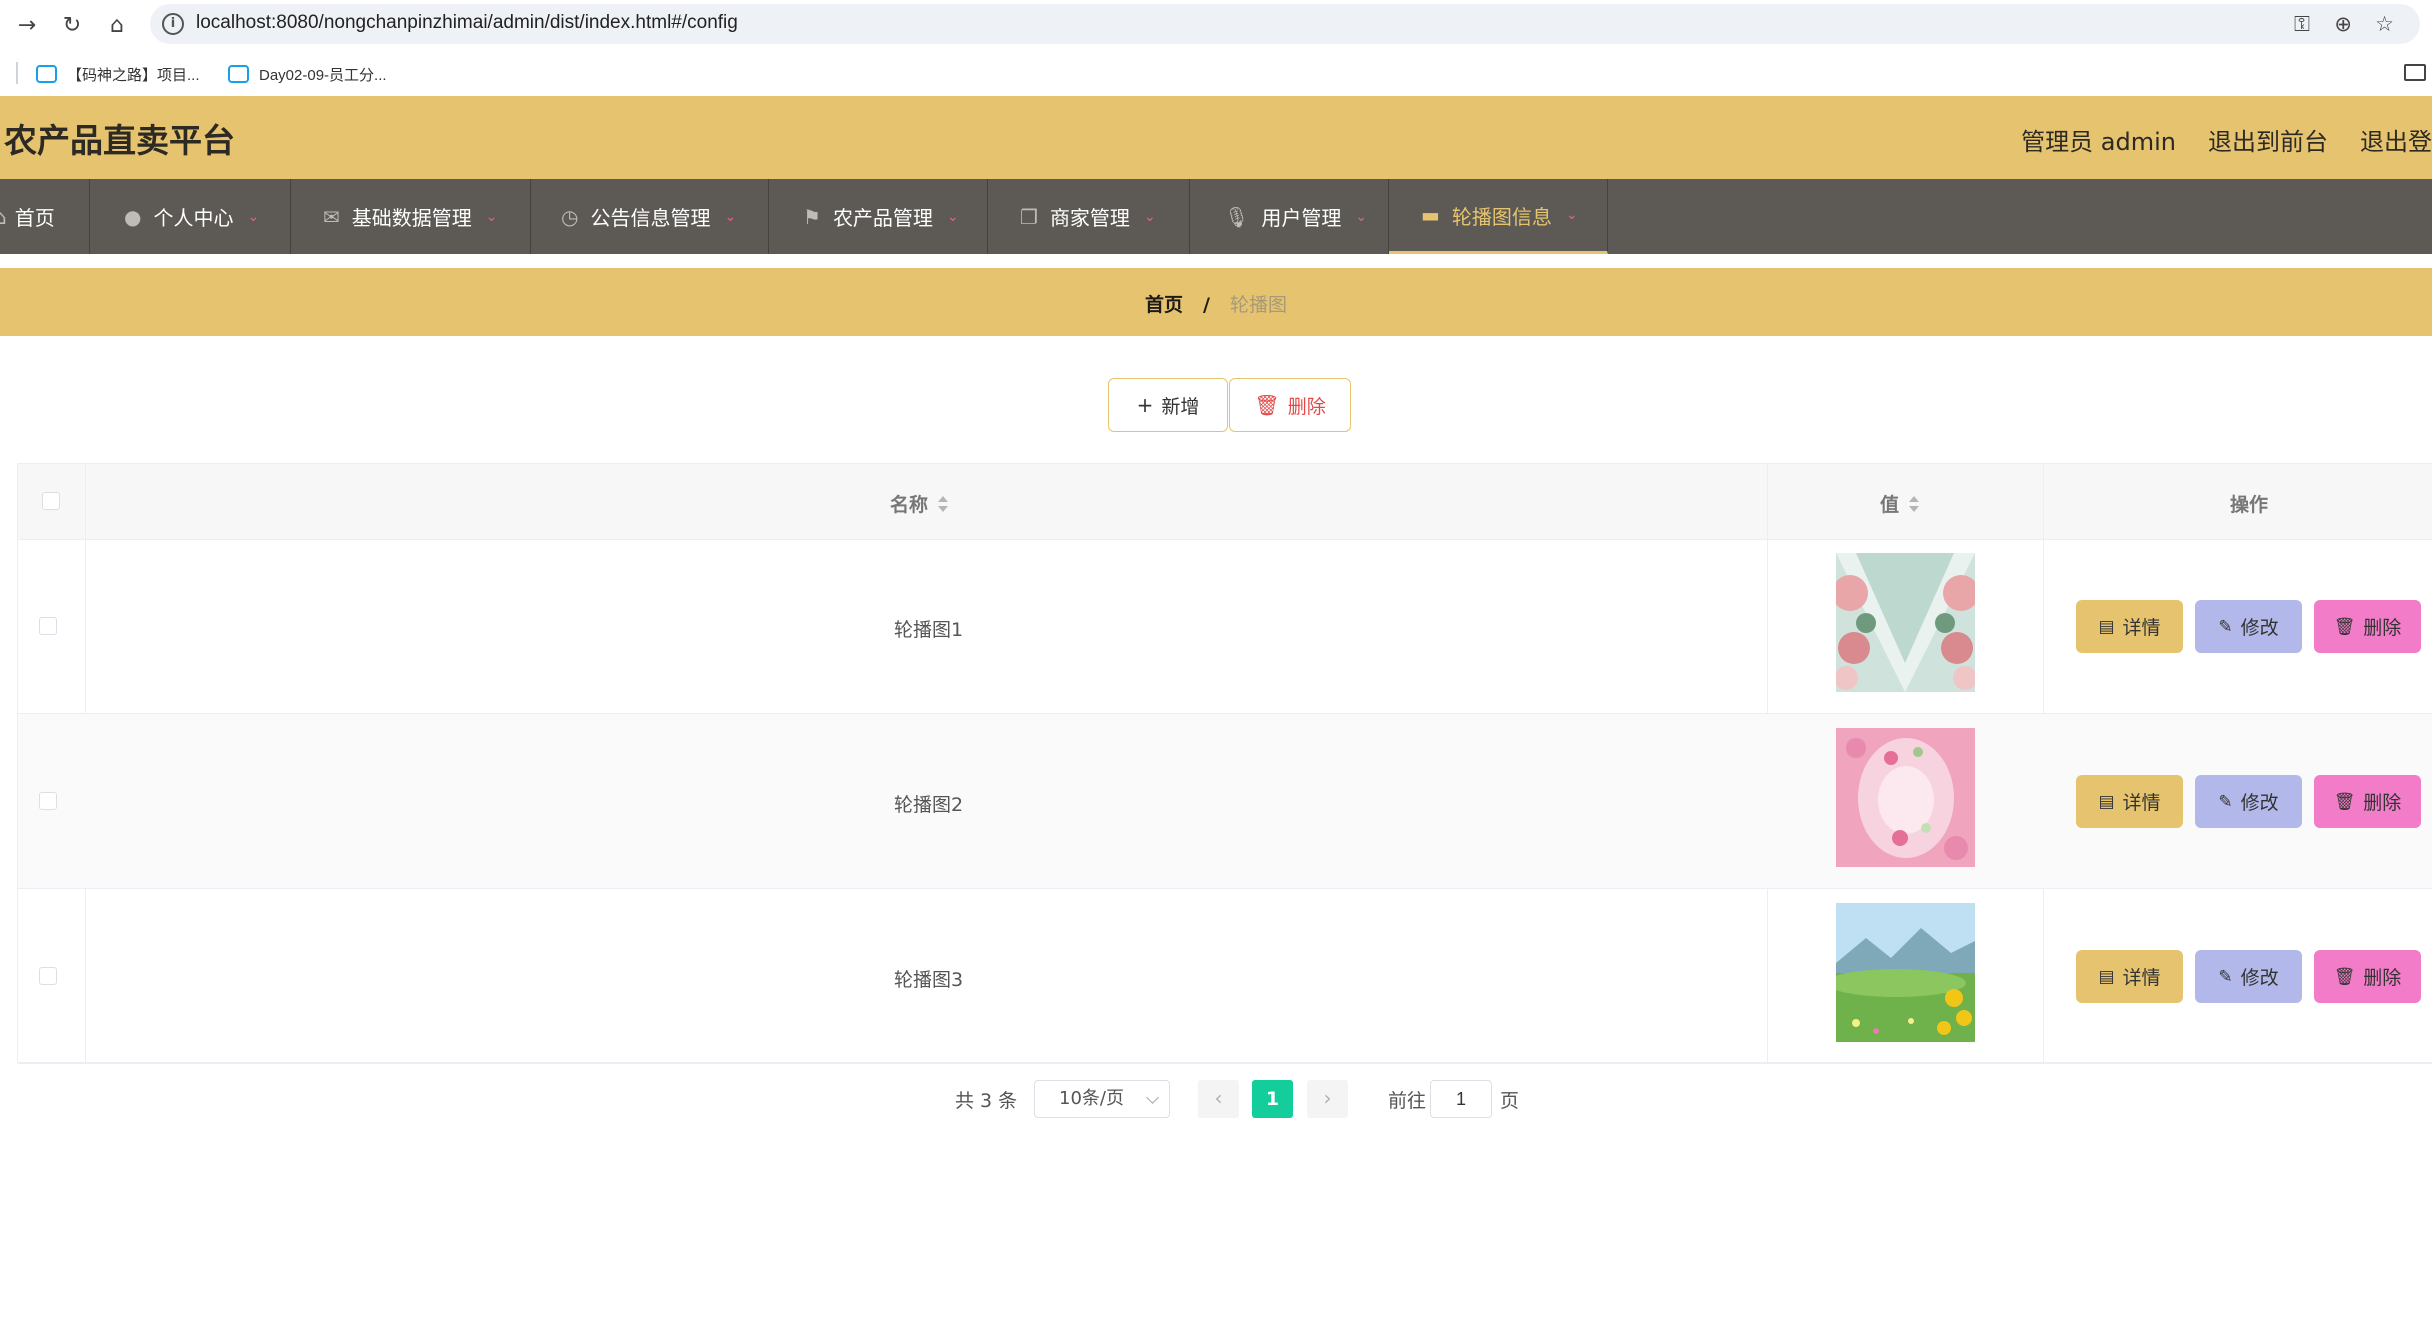 This screenshot has width=2432, height=1331. I want to click on copy-icon: ❐, so click(1029, 216).